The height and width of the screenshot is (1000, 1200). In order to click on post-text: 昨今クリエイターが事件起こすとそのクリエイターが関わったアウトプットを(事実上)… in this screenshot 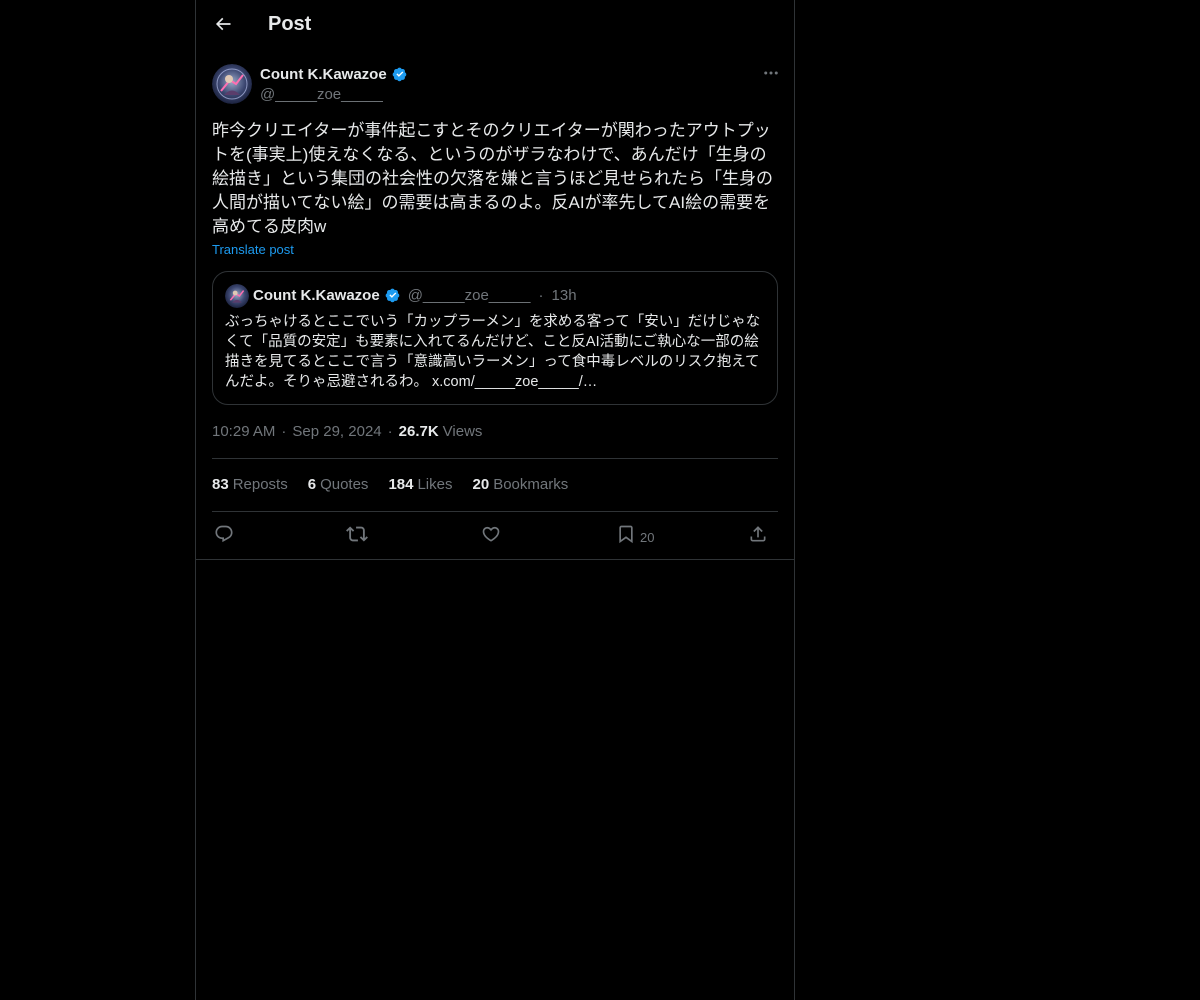, I will do `click(492, 178)`.